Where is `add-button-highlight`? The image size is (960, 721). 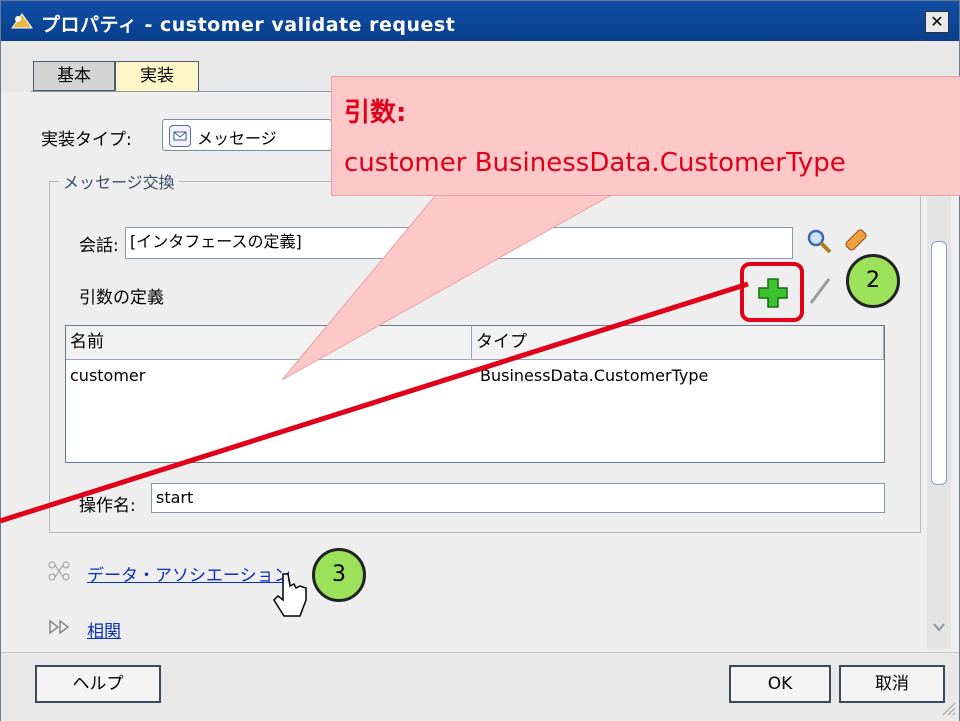
add-button-highlight is located at coordinates (772, 292).